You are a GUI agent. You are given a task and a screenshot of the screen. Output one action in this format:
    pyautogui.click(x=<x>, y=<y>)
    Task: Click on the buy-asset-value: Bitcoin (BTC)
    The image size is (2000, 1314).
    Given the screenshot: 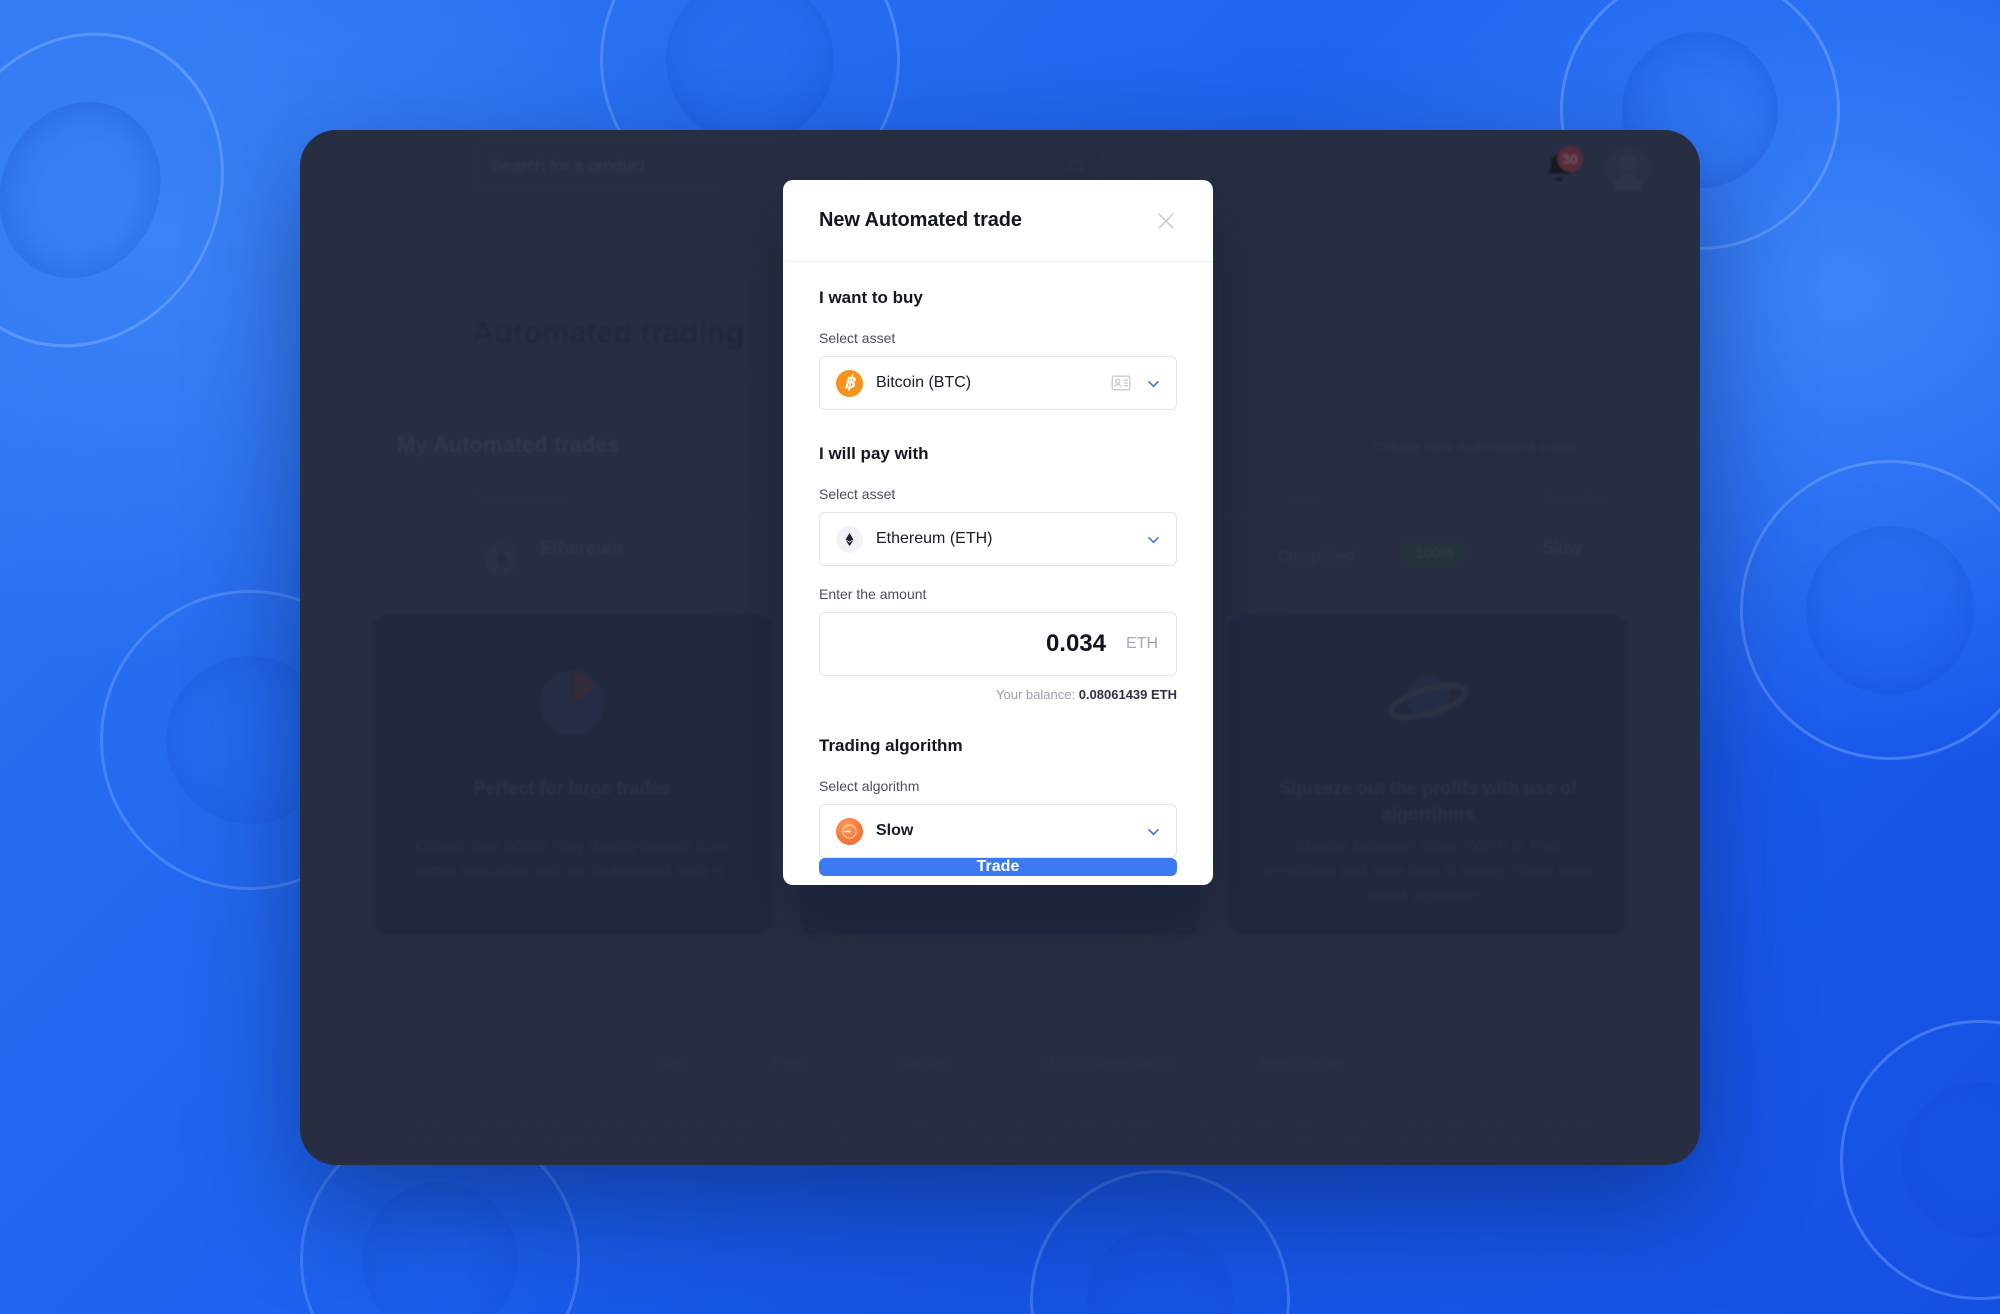 What is the action you would take?
    pyautogui.click(x=924, y=382)
    